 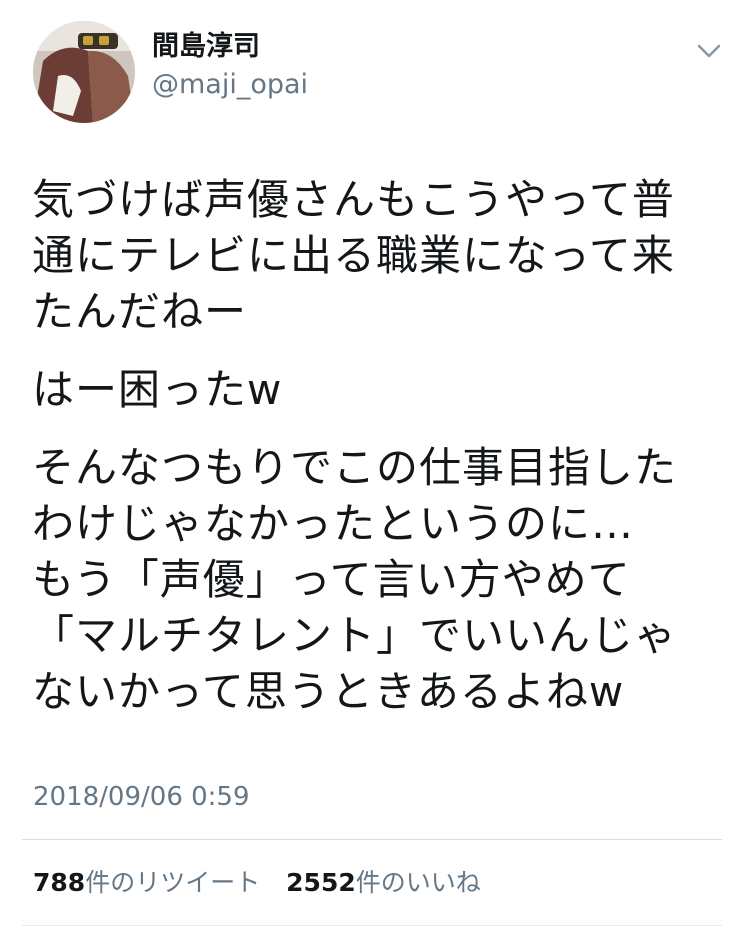 What do you see at coordinates (230, 85) in the screenshot?
I see `user-handle: @maji_opai` at bounding box center [230, 85].